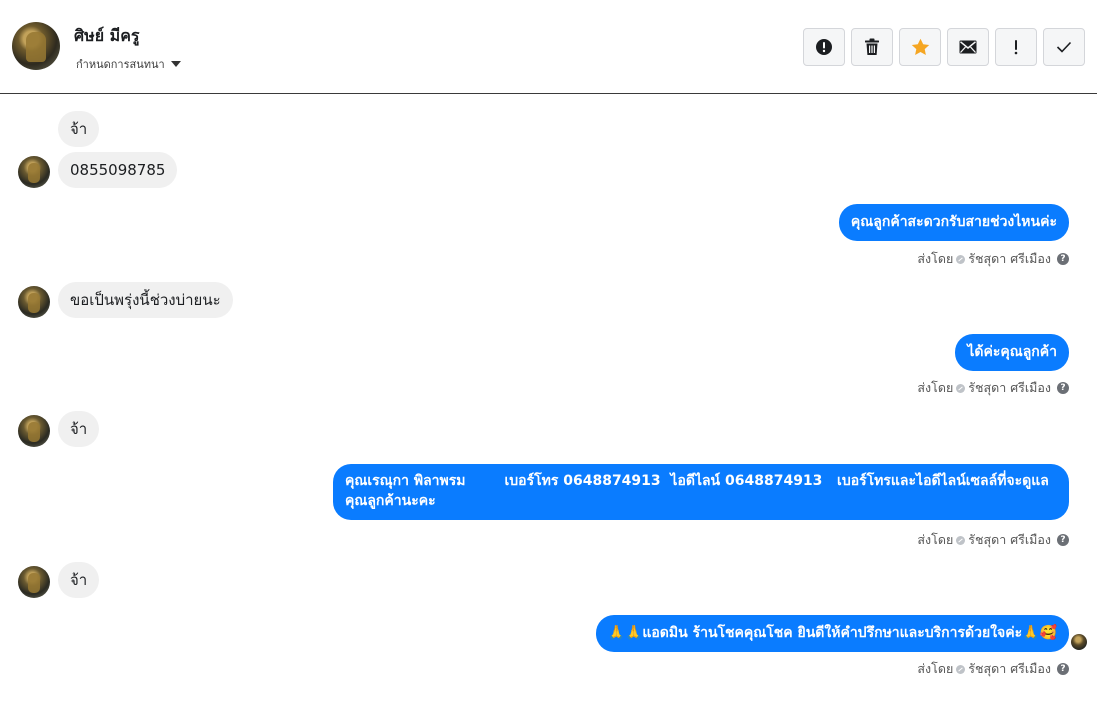  I want to click on trash-icon, so click(872, 46).